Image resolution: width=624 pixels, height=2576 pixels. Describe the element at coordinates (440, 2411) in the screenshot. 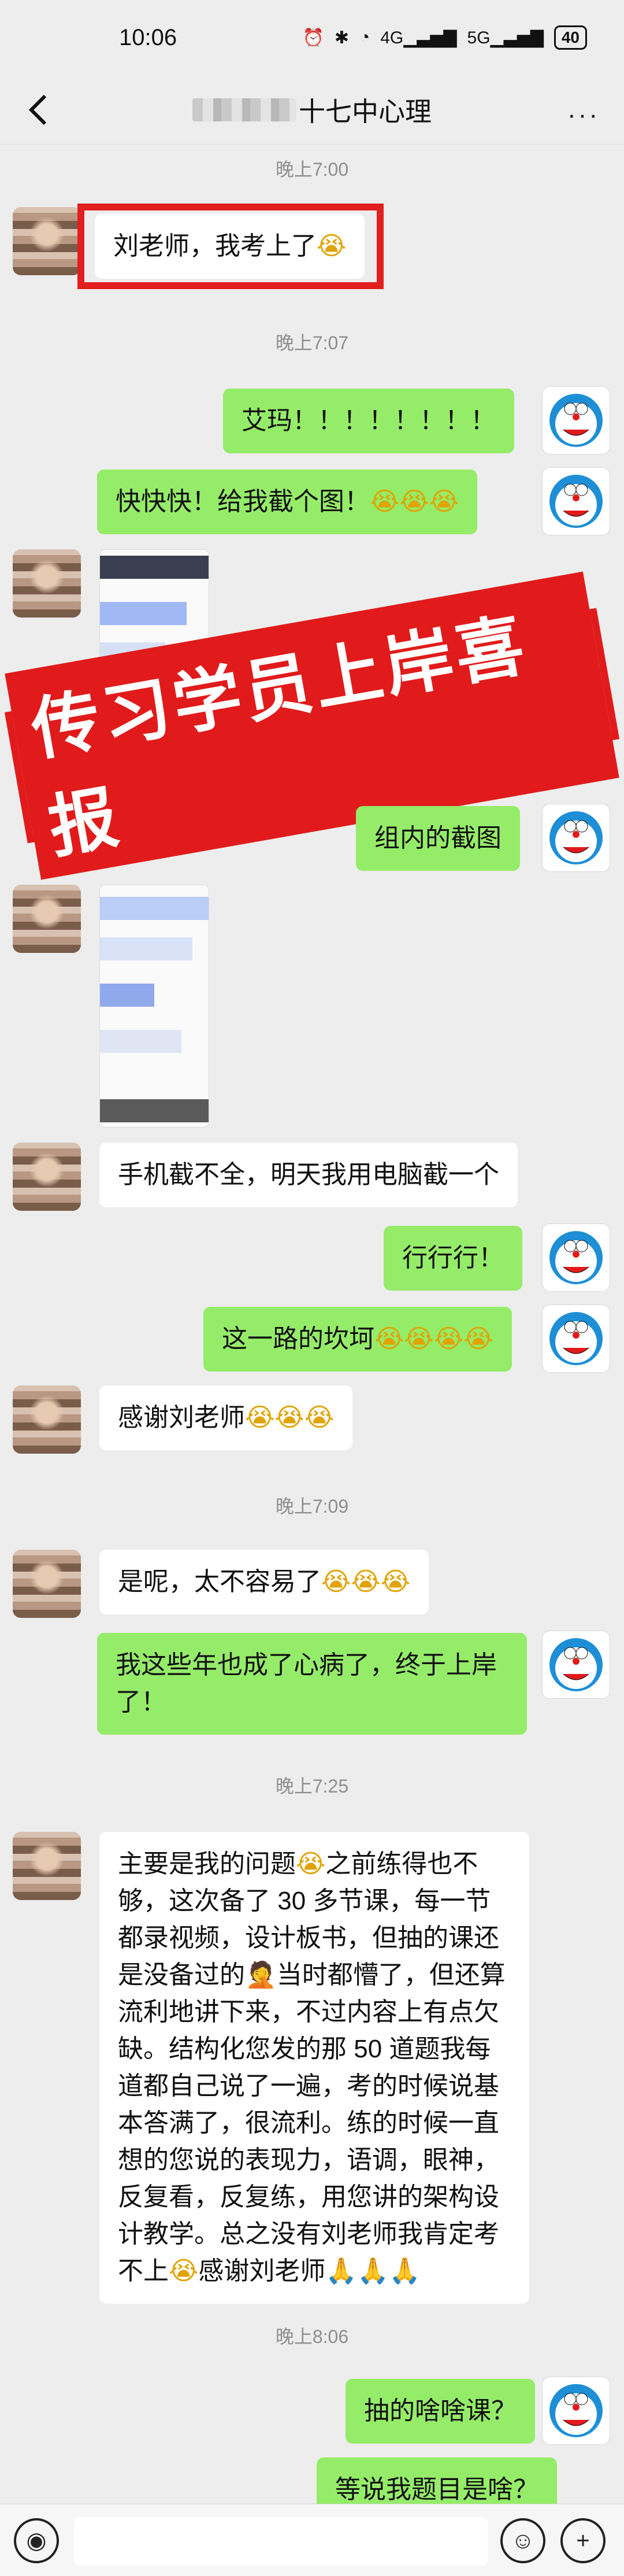

I see `message-bubble: 抽的啥啥课？` at that location.